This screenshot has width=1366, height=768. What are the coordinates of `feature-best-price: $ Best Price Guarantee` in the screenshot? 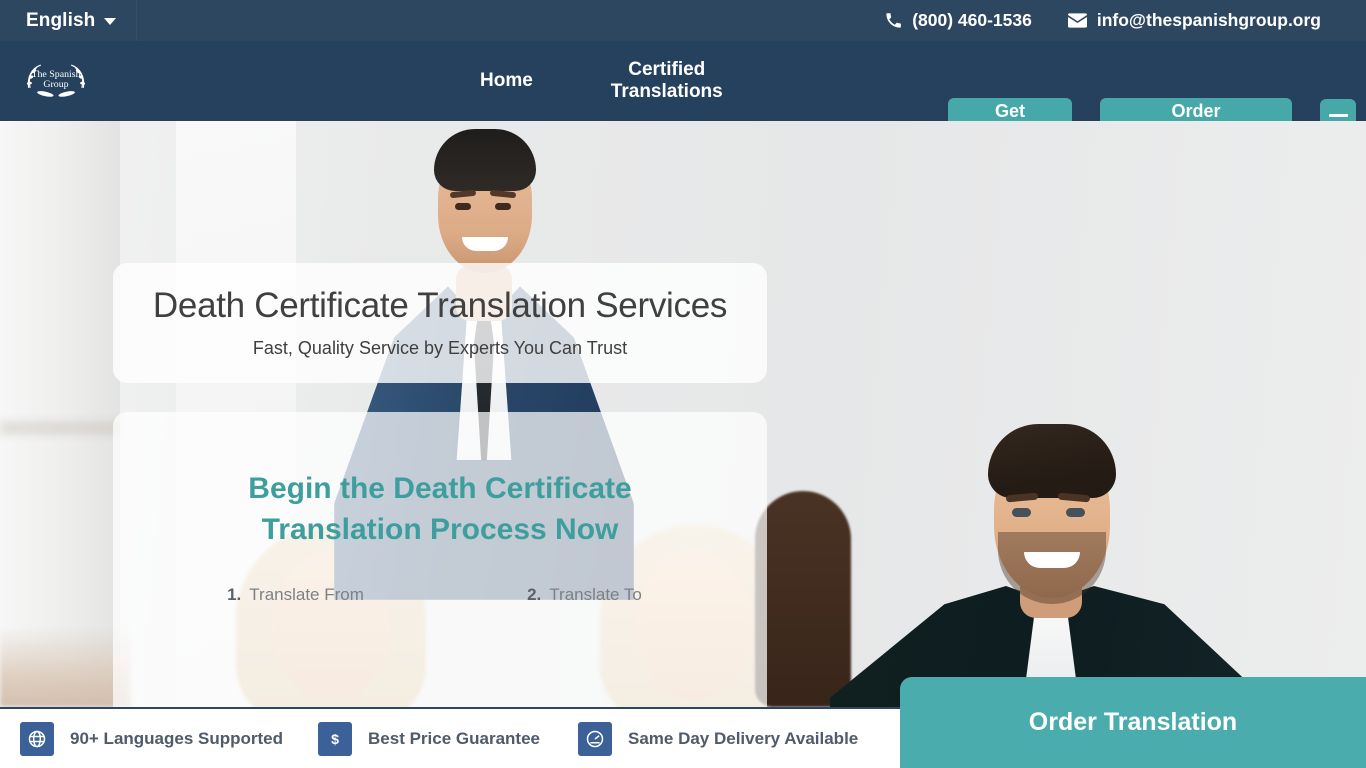 It's located at (429, 738).